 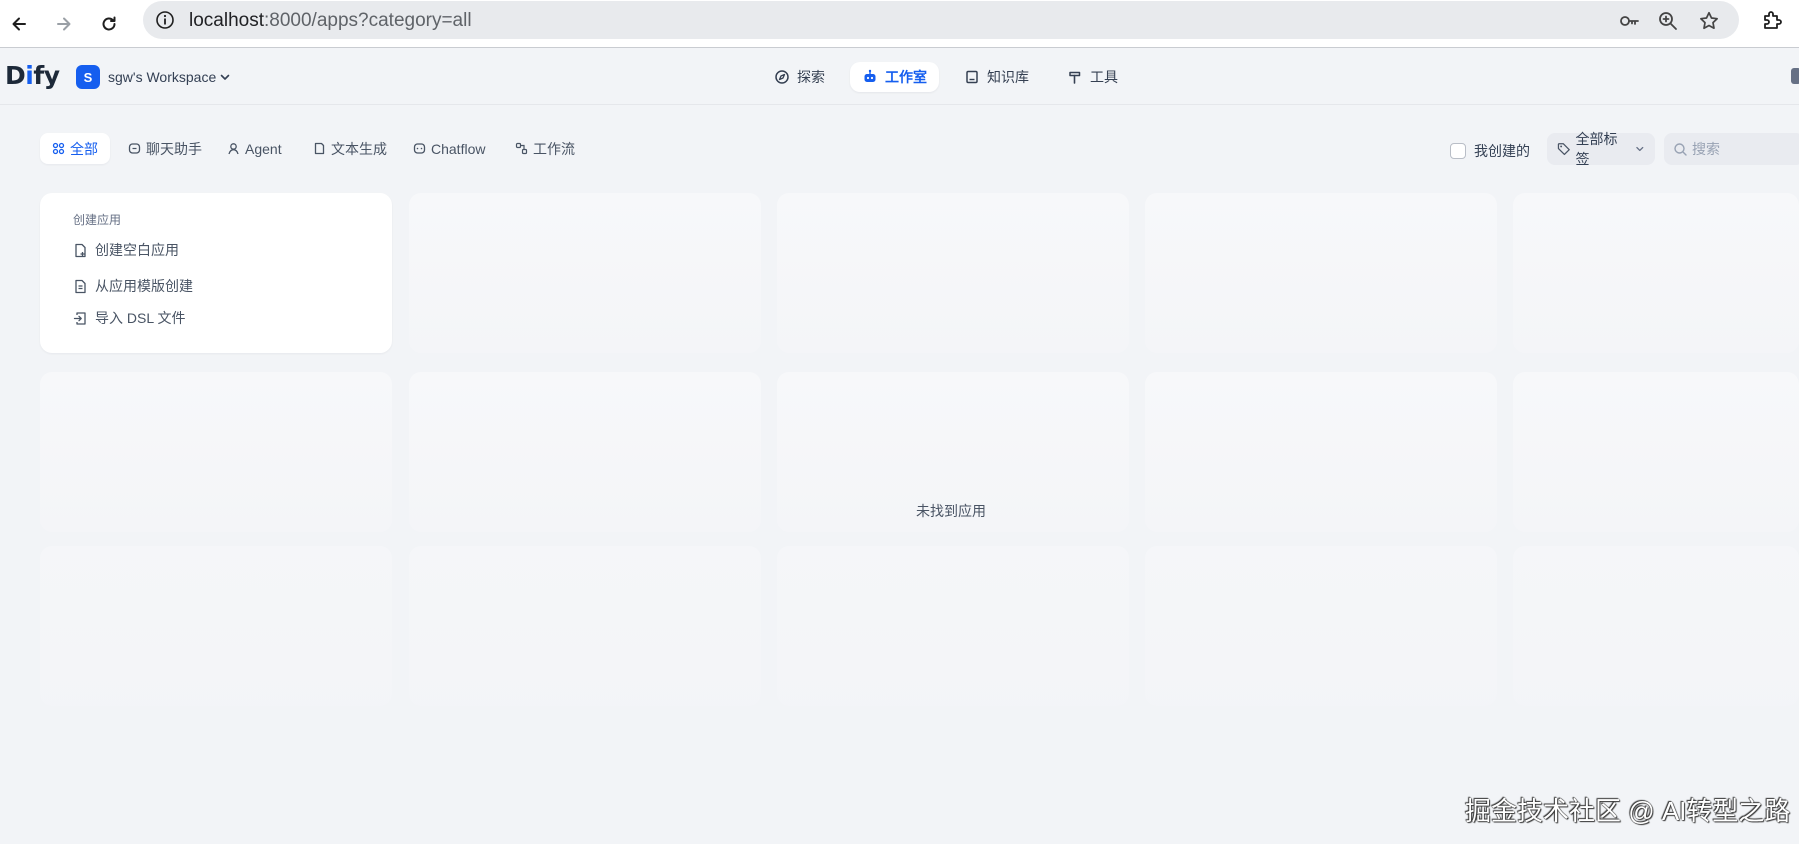 What do you see at coordinates (870, 75) in the screenshot?
I see `robot-icon` at bounding box center [870, 75].